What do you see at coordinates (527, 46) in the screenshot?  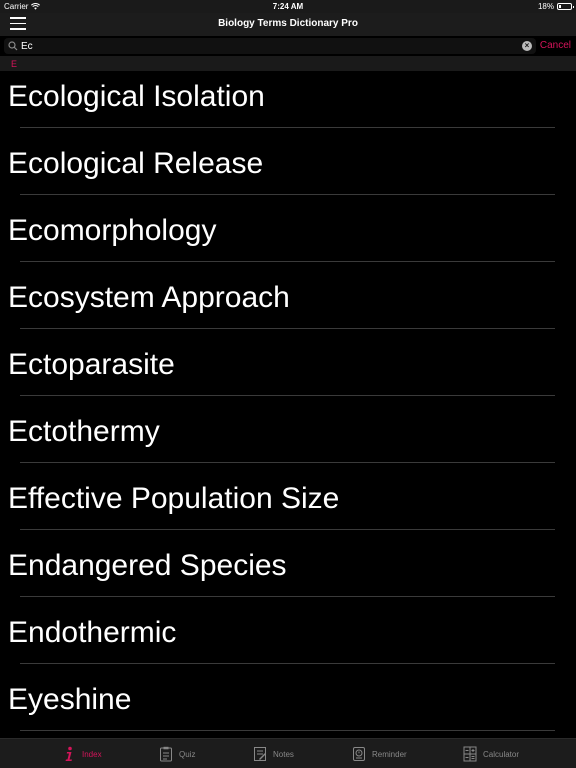 I see `clear-search-icon: ×` at bounding box center [527, 46].